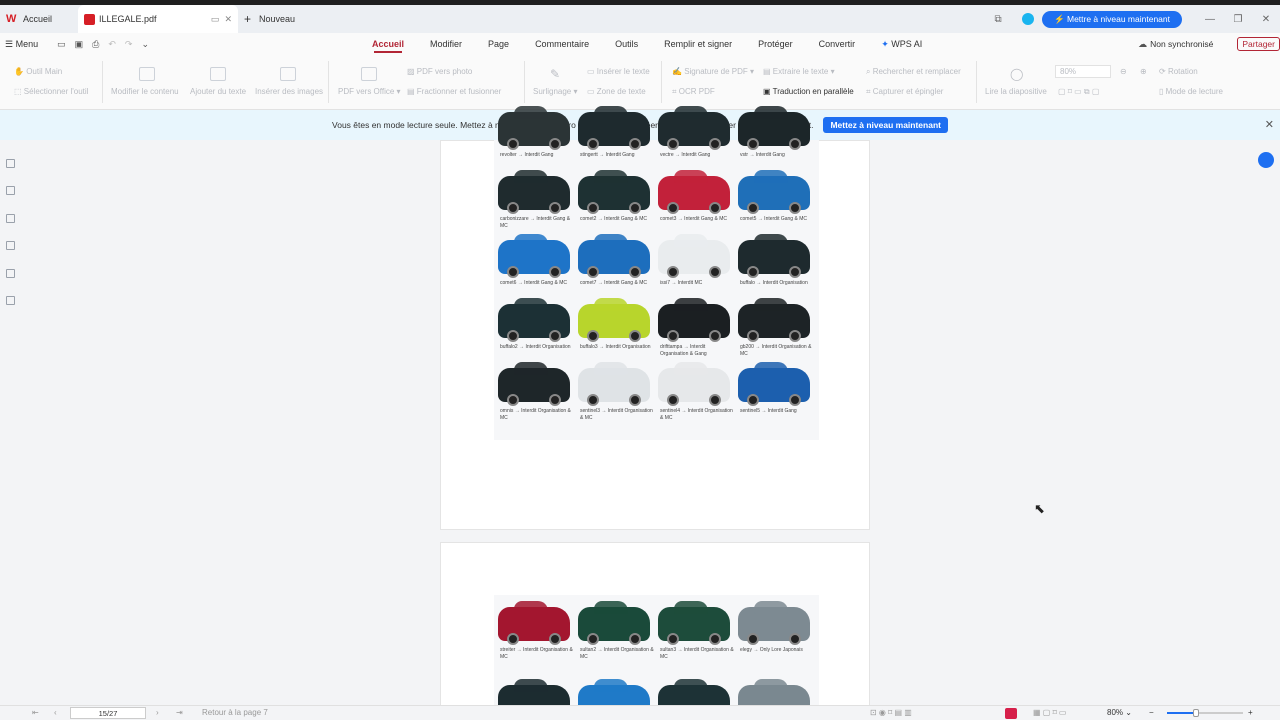  I want to click on extract-text-button: ▤ Extraire le texte ▾, so click(799, 71).